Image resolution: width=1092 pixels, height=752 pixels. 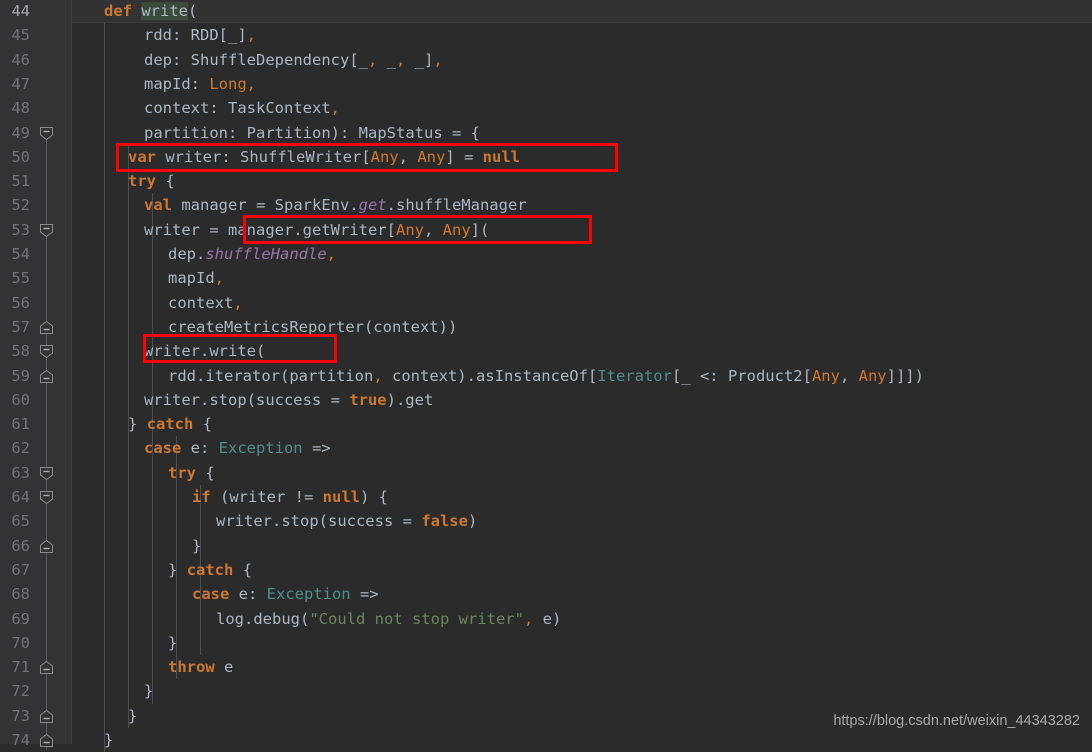 What do you see at coordinates (204, 254) in the screenshot?
I see `code-line-54: dep.shuffleHandle,` at bounding box center [204, 254].